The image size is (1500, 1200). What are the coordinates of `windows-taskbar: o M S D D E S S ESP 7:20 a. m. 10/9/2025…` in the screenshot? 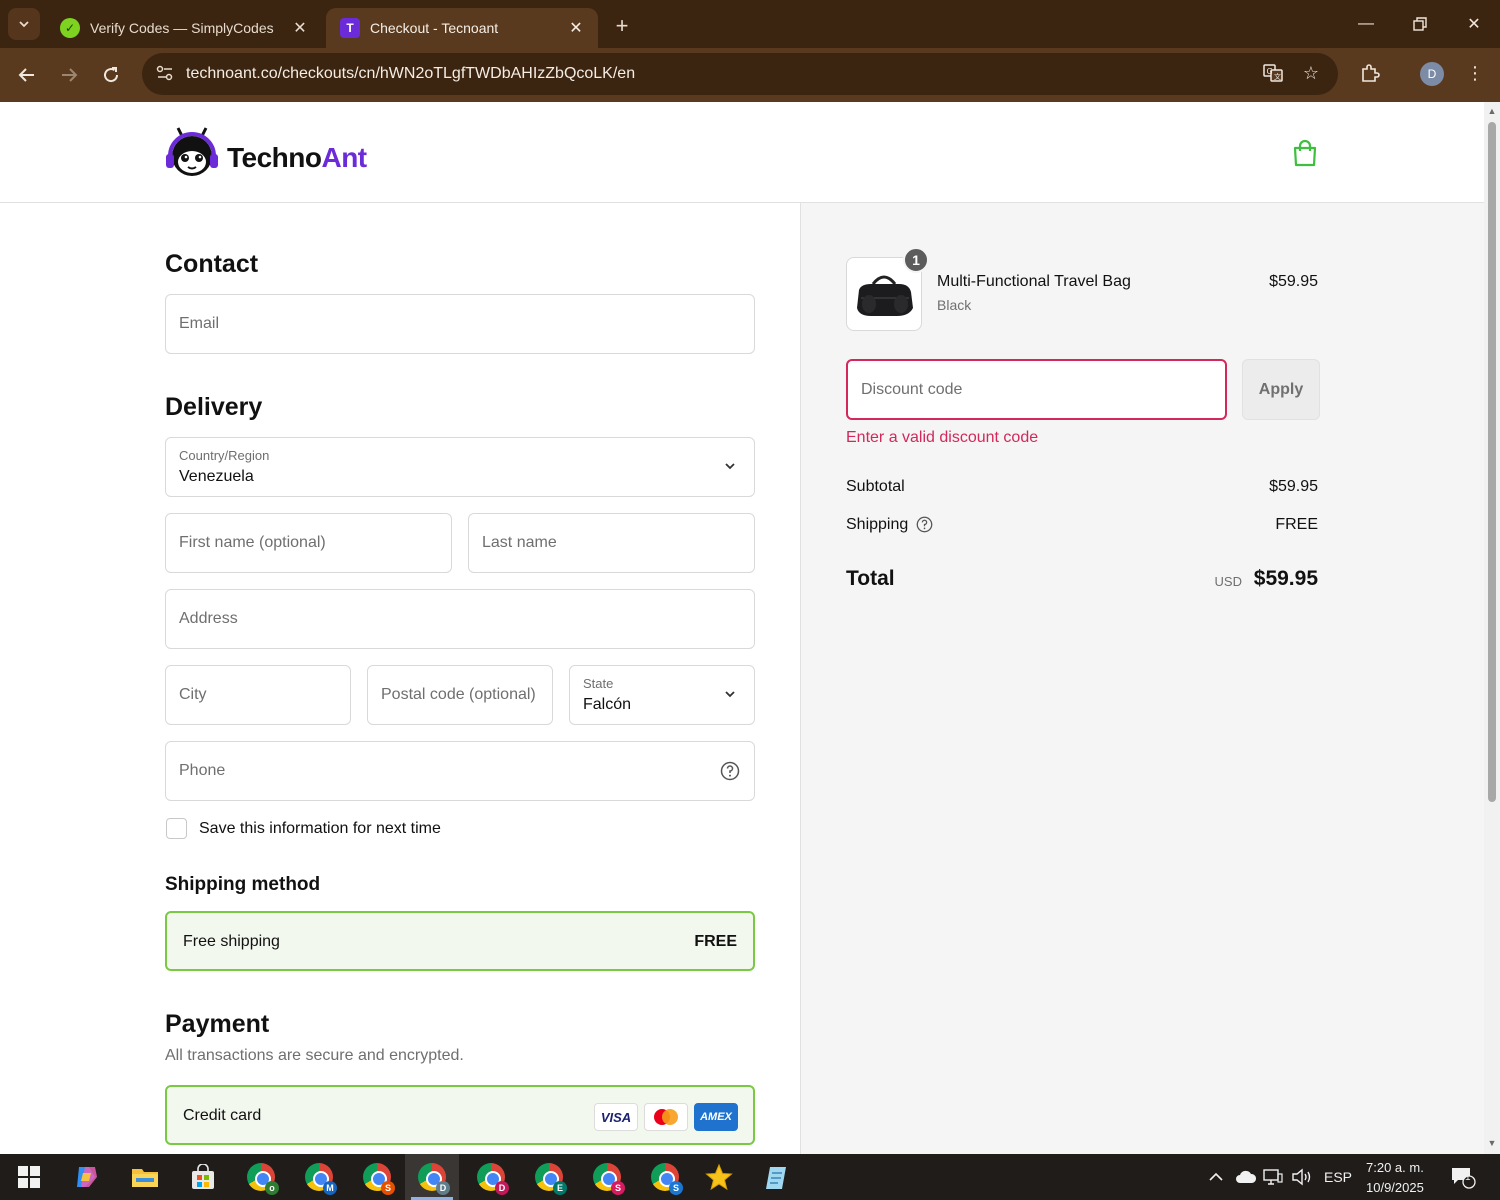 It's located at (750, 1177).